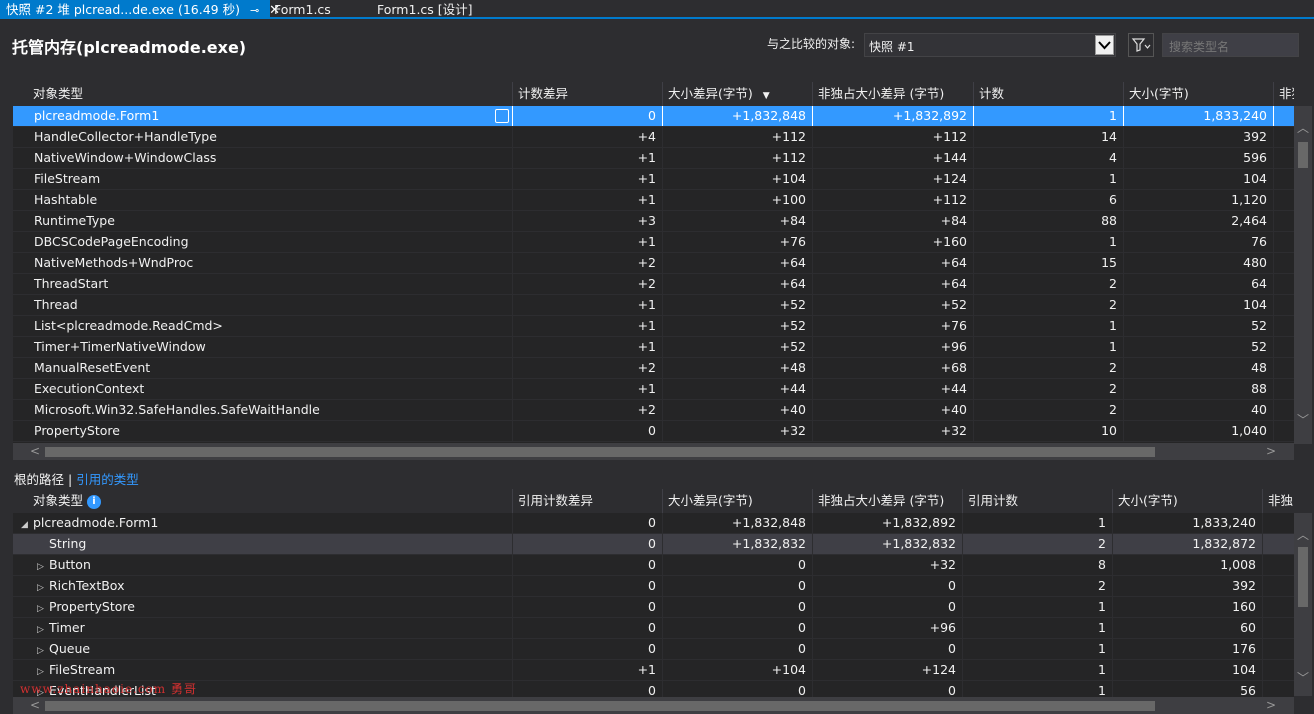 The image size is (1314, 714). I want to click on info-icon: i, so click(94, 501).